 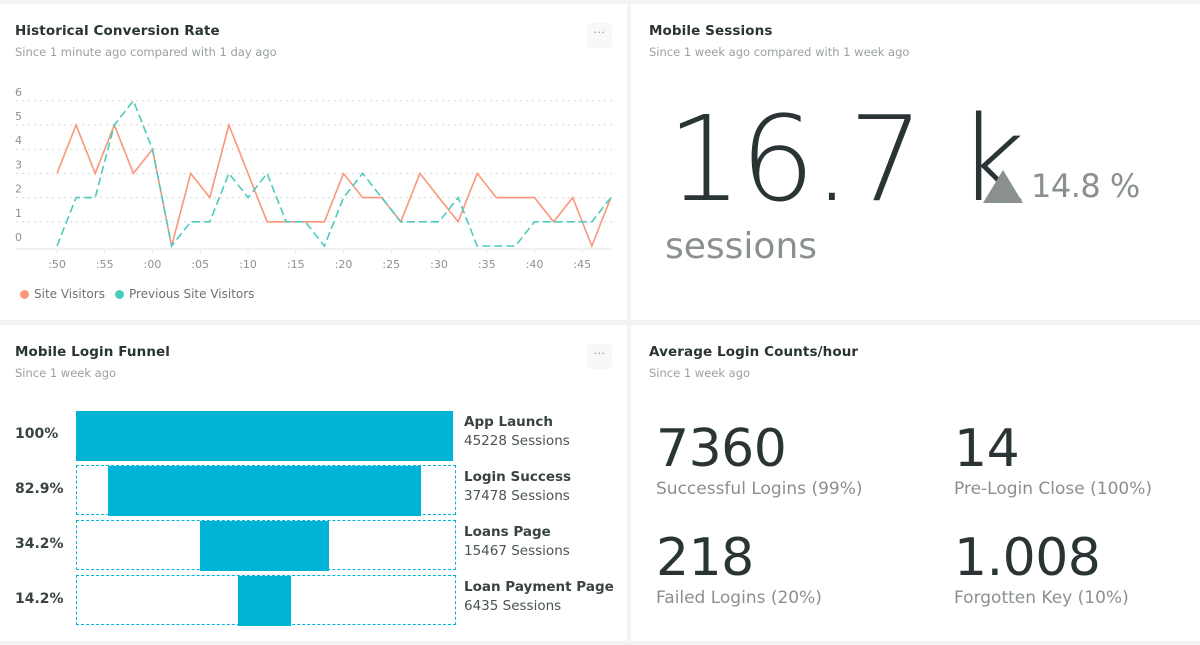 I want to click on funnel-count: 45228 Sessions, so click(x=517, y=441).